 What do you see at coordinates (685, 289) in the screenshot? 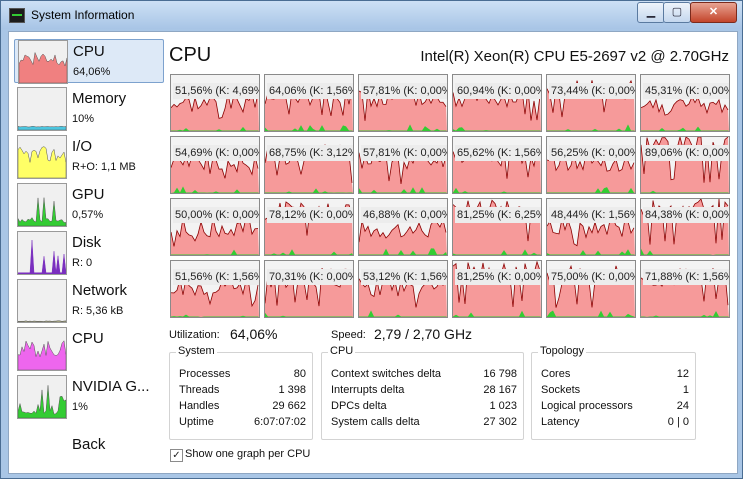
I see `cpu-core-graph: 71,88% (K: 1,56%)` at bounding box center [685, 289].